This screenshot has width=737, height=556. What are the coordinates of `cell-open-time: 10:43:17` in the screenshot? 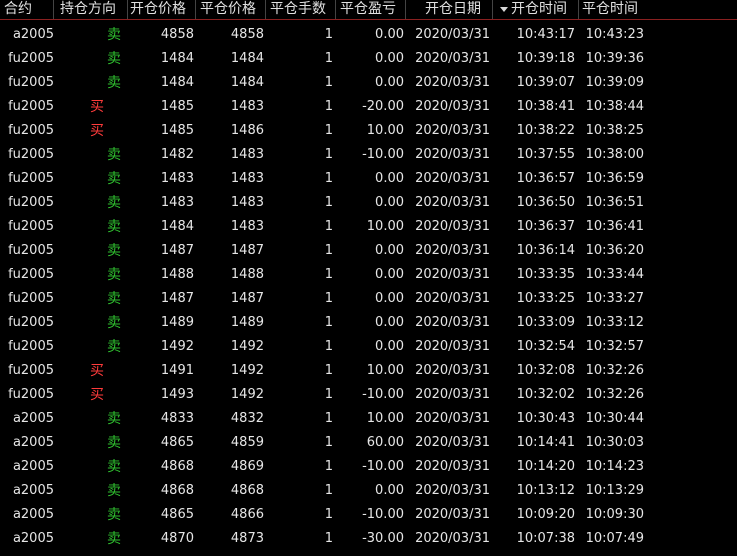 It's located at (545, 34).